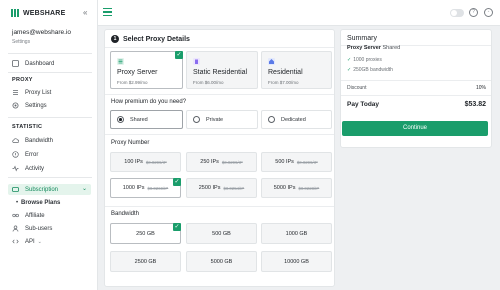 Image resolution: width=500 pixels, height=290 pixels. I want to click on bandwidth-option: 2500 GB, so click(145, 261).